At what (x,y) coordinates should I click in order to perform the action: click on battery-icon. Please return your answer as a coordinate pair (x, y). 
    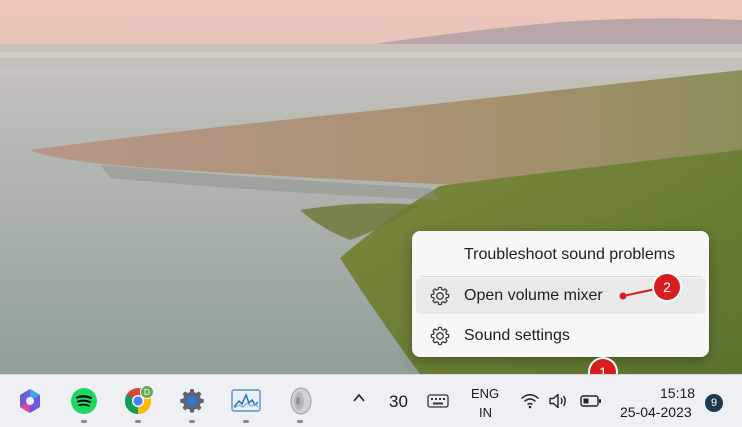
    Looking at the image, I should click on (591, 403).